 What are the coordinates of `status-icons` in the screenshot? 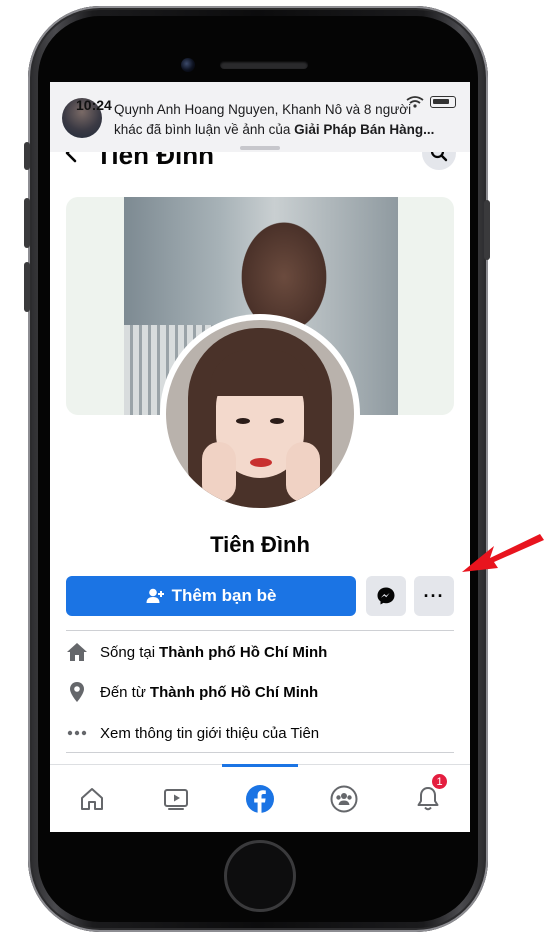 It's located at (431, 102).